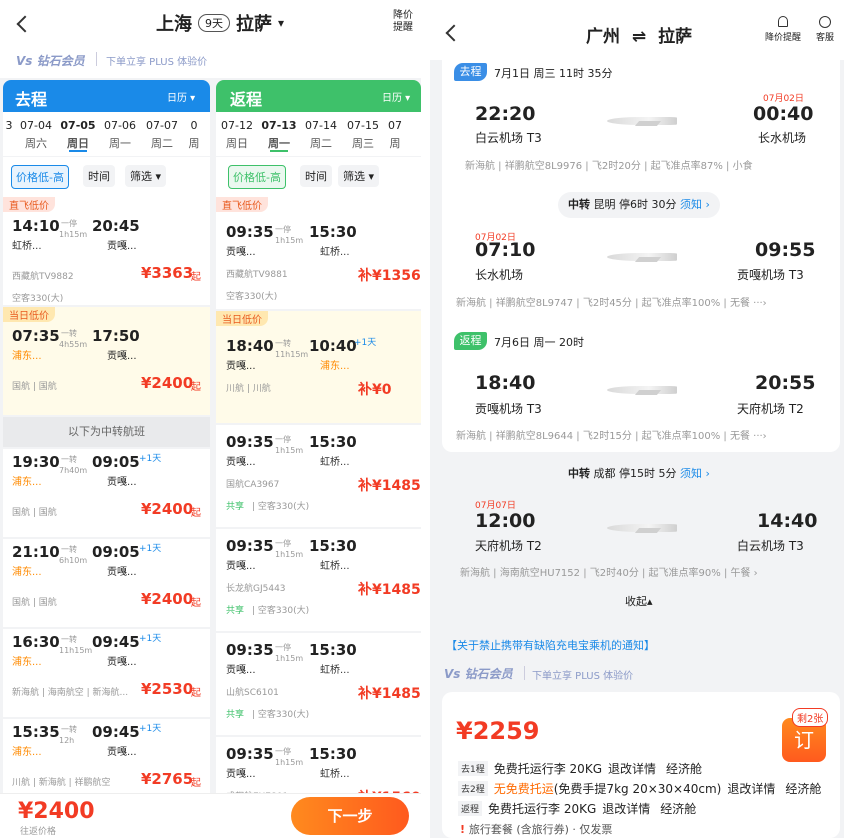 This screenshot has height=838, width=844. Describe the element at coordinates (220, 23) in the screenshot. I see `route-title: 上海 9天 拉萨 ▾` at that location.